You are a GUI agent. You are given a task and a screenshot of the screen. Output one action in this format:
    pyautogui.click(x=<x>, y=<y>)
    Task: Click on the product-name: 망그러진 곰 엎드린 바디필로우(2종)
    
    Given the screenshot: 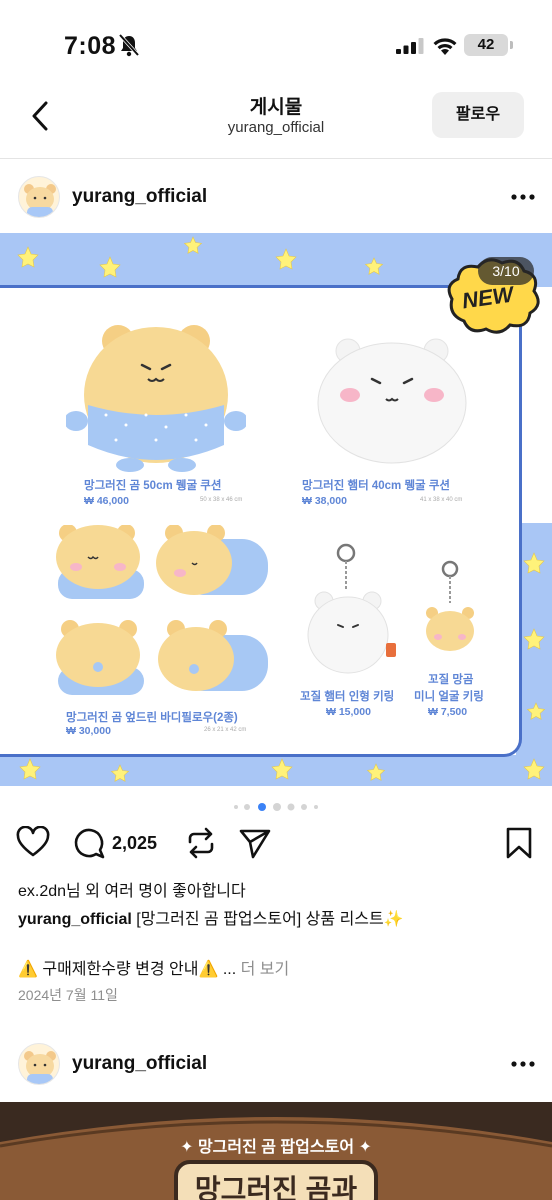 What is the action you would take?
    pyautogui.click(x=152, y=718)
    